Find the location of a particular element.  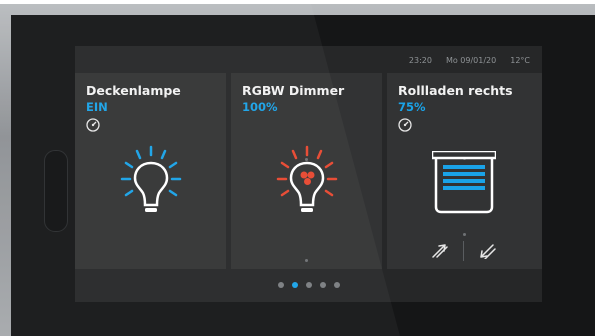

tile-deckenlampe: Deckenlampe EIN is located at coordinates (150, 171).